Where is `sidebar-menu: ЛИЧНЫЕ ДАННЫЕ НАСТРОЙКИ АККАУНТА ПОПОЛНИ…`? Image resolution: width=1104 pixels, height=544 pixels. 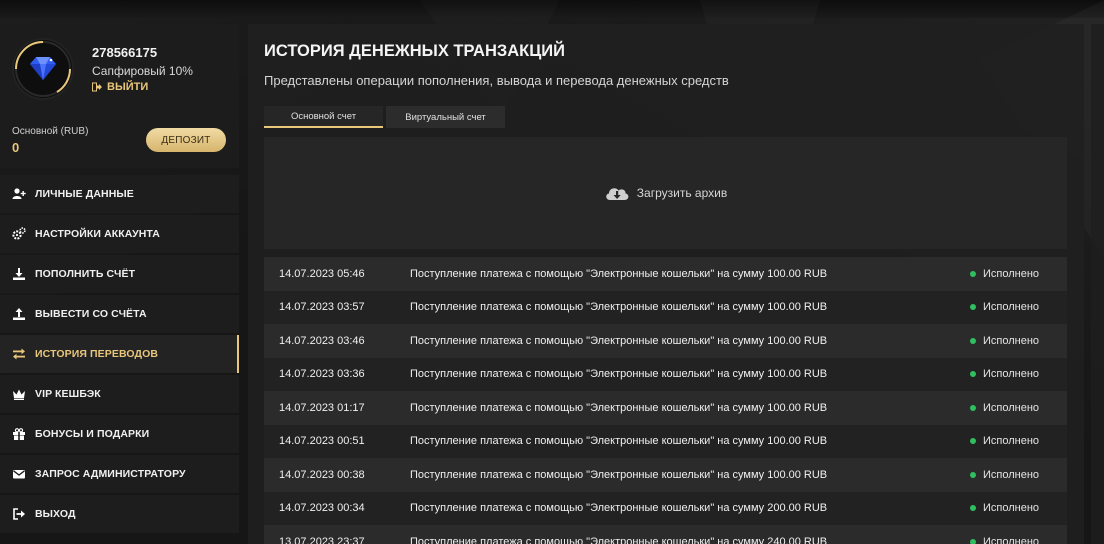 sidebar-menu: ЛИЧНЫЕ ДАННЫЕ НАСТРОЙКИ АККАУНТА ПОПОЛНИ… is located at coordinates (119, 355).